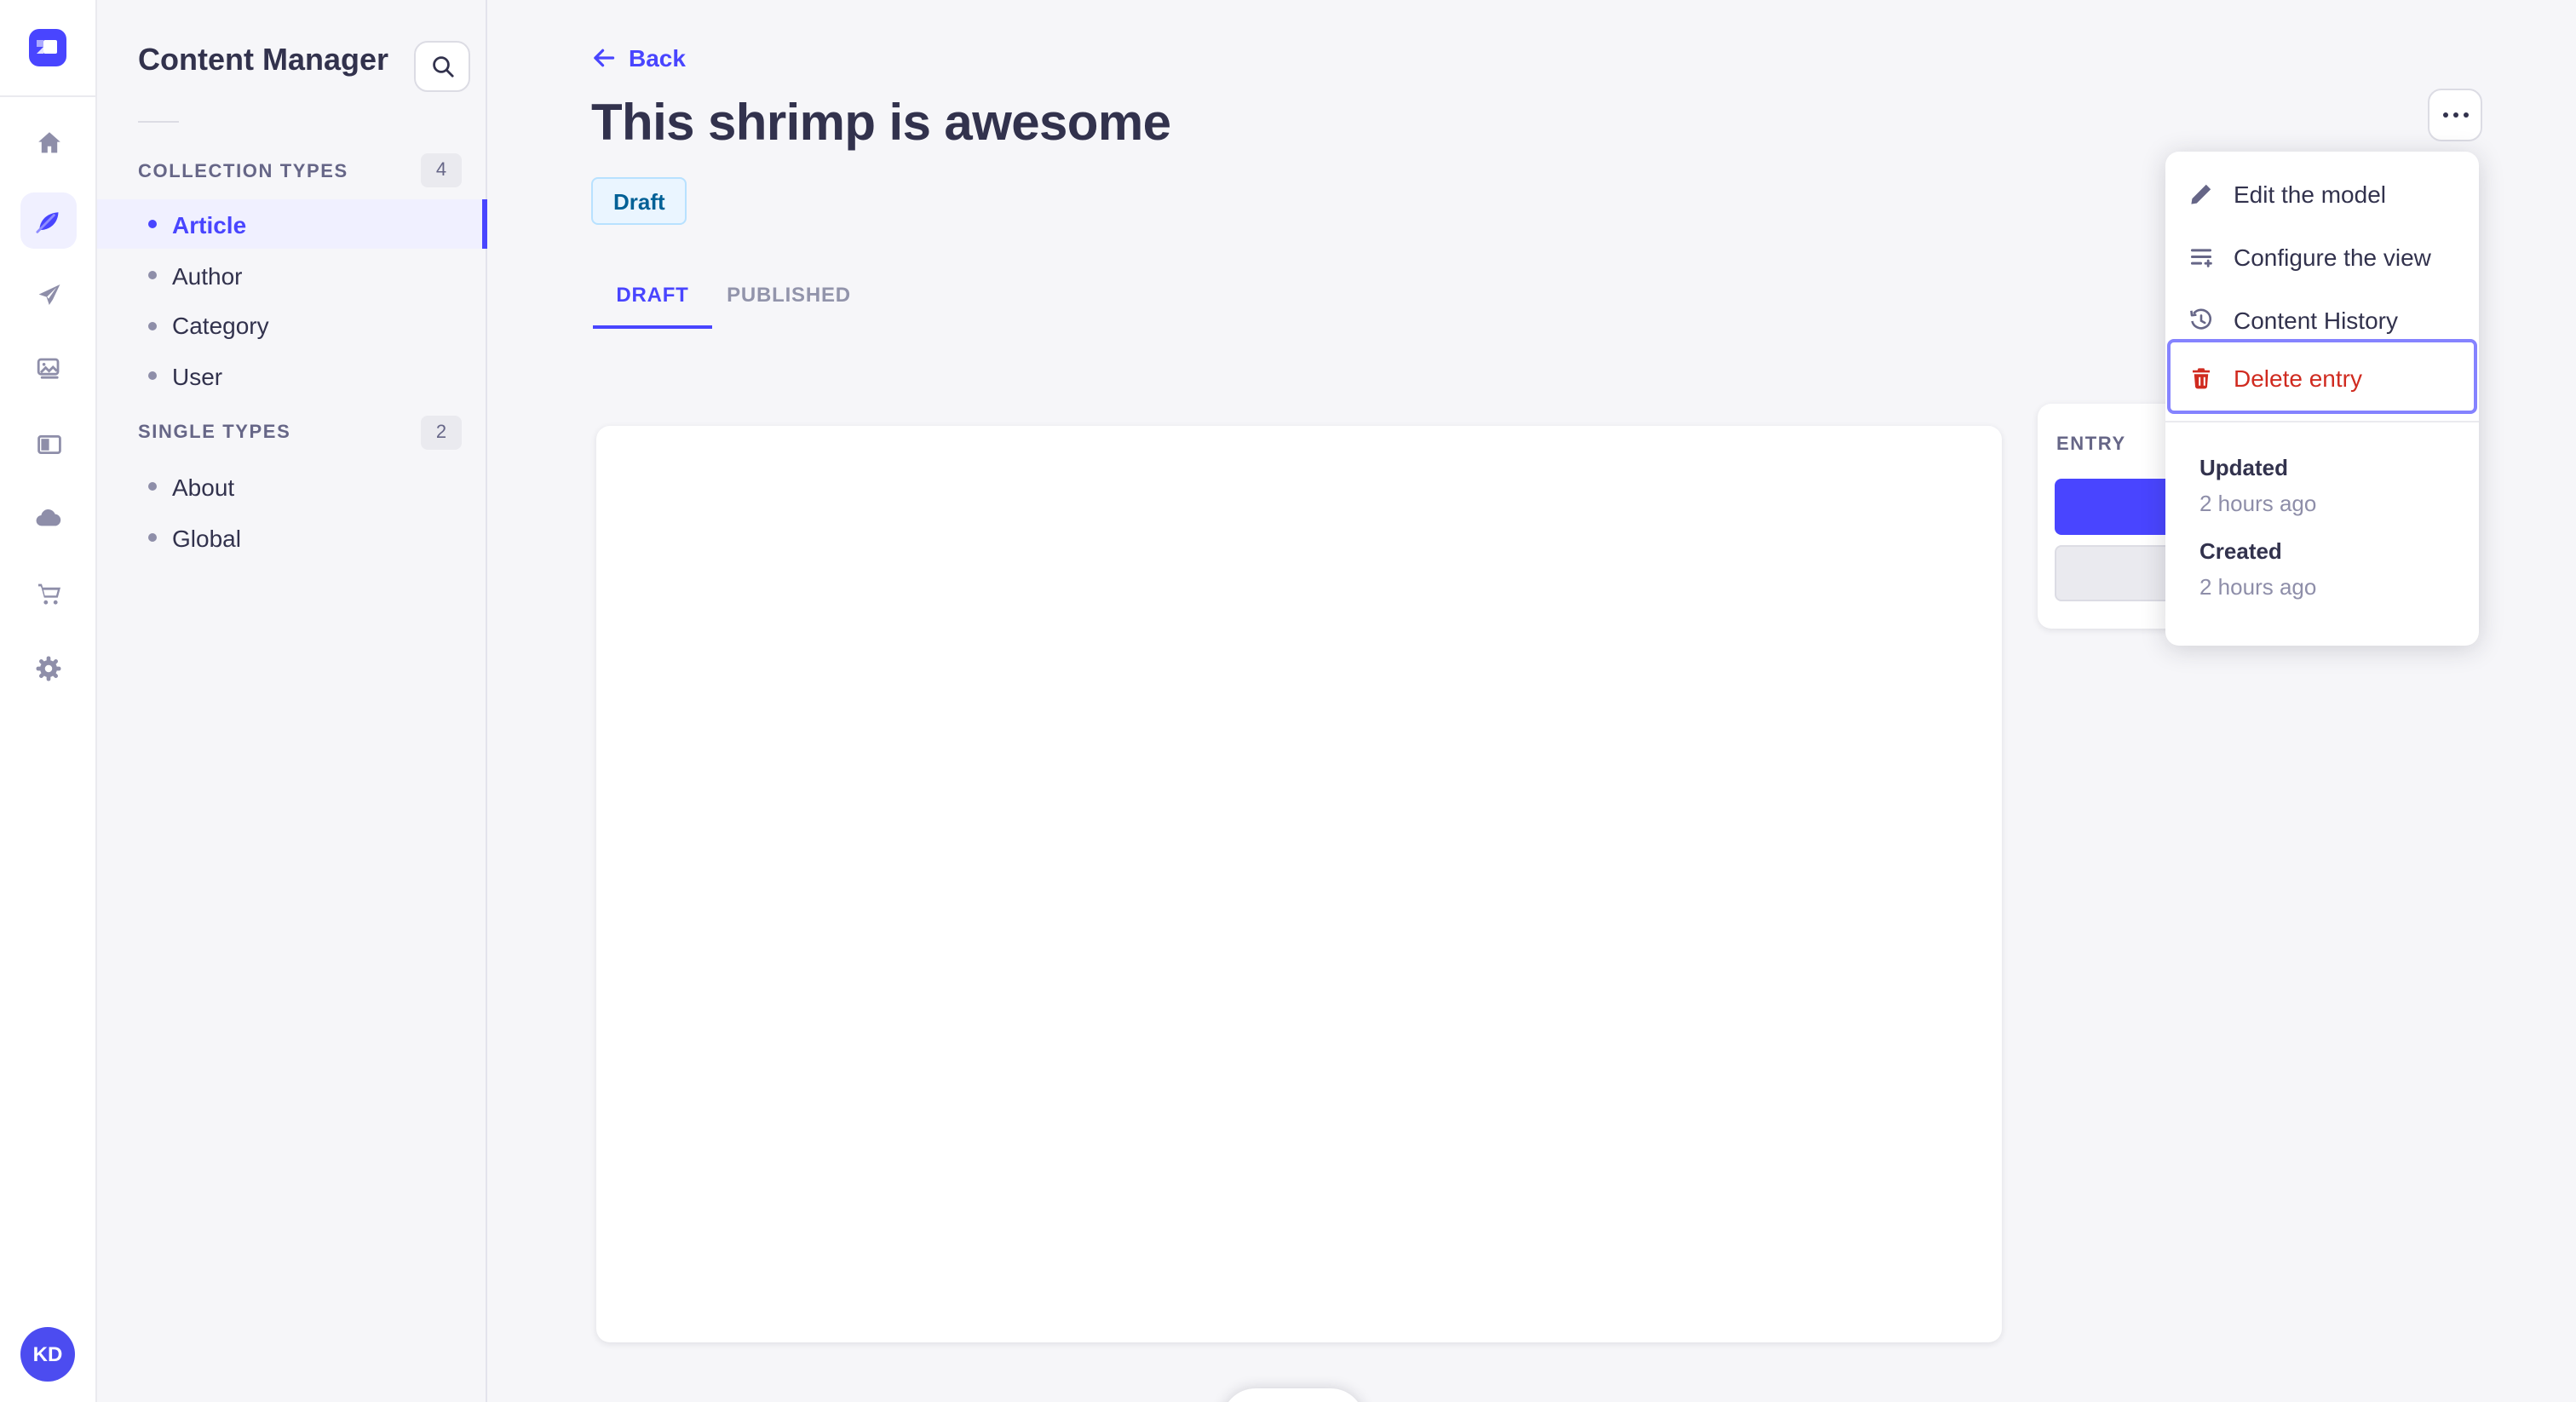 The image size is (2576, 1402). I want to click on menu-item-label: Configure the view, so click(2333, 256).